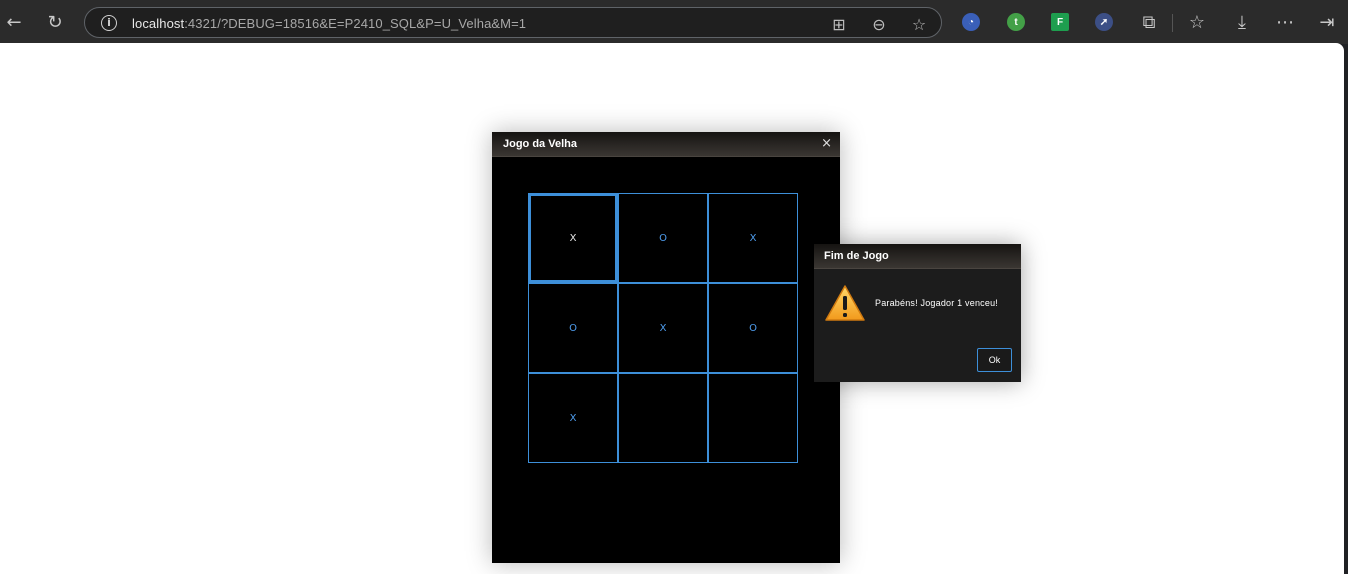 This screenshot has width=1348, height=574. Describe the element at coordinates (856, 256) in the screenshot. I see `dialog-title: Fim de Jogo` at that location.